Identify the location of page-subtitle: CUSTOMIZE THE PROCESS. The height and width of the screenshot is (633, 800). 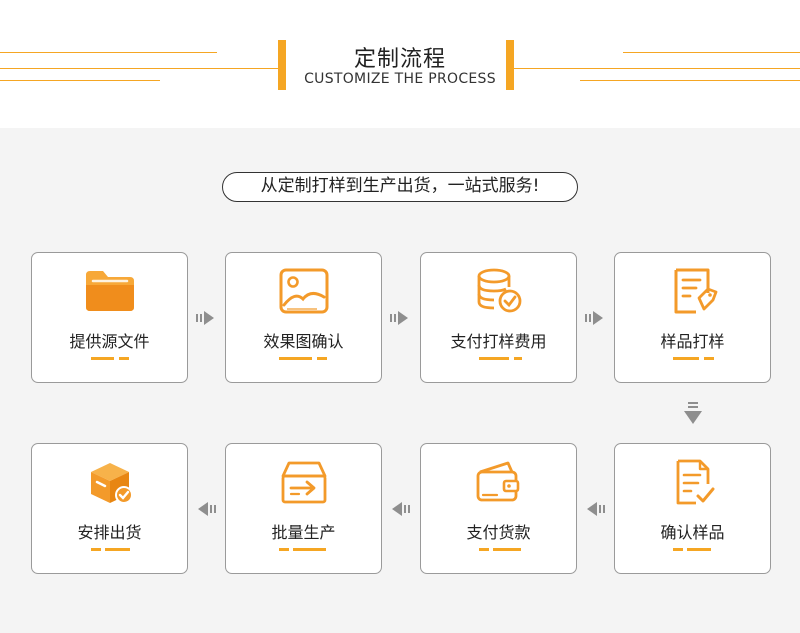
(400, 79).